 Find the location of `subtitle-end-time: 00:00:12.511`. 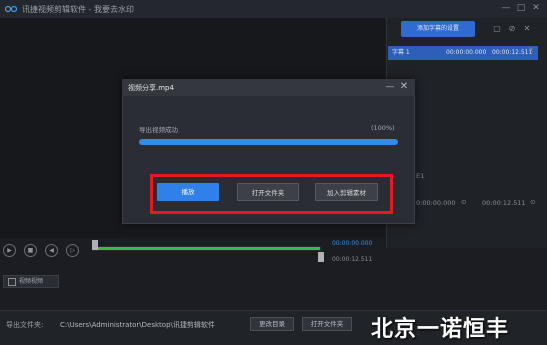

subtitle-end-time: 00:00:12.511 is located at coordinates (504, 203).